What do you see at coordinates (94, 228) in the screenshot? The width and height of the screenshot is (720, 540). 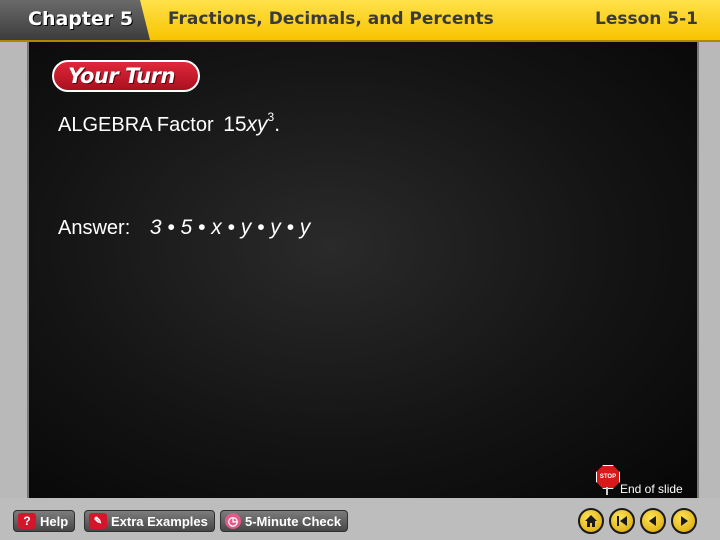 I see `answer-label: Answer:` at bounding box center [94, 228].